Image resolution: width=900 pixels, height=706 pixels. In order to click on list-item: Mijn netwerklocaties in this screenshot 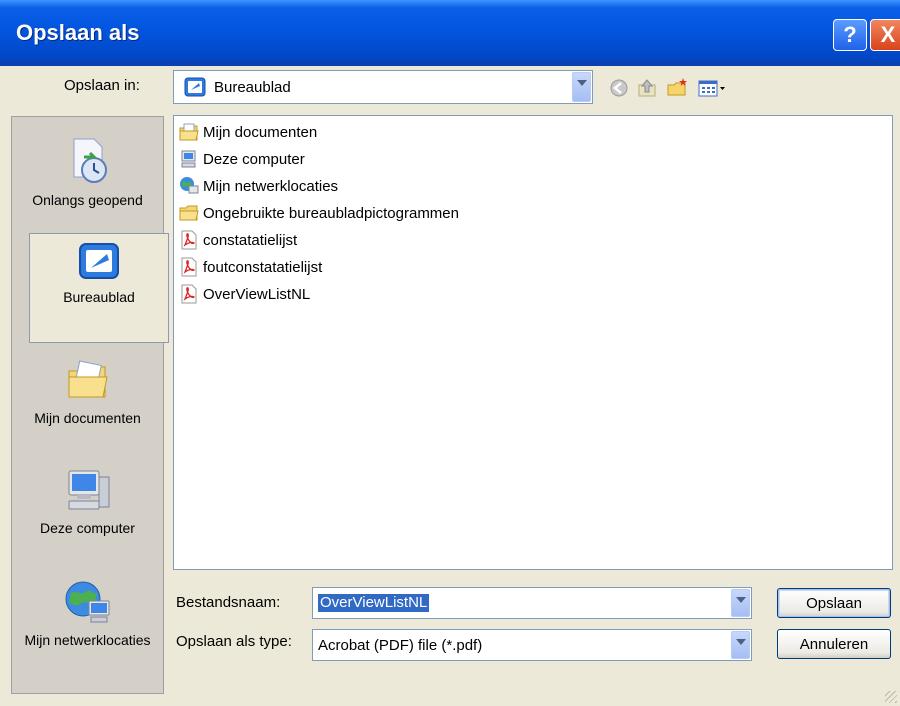, I will do `click(258, 186)`.